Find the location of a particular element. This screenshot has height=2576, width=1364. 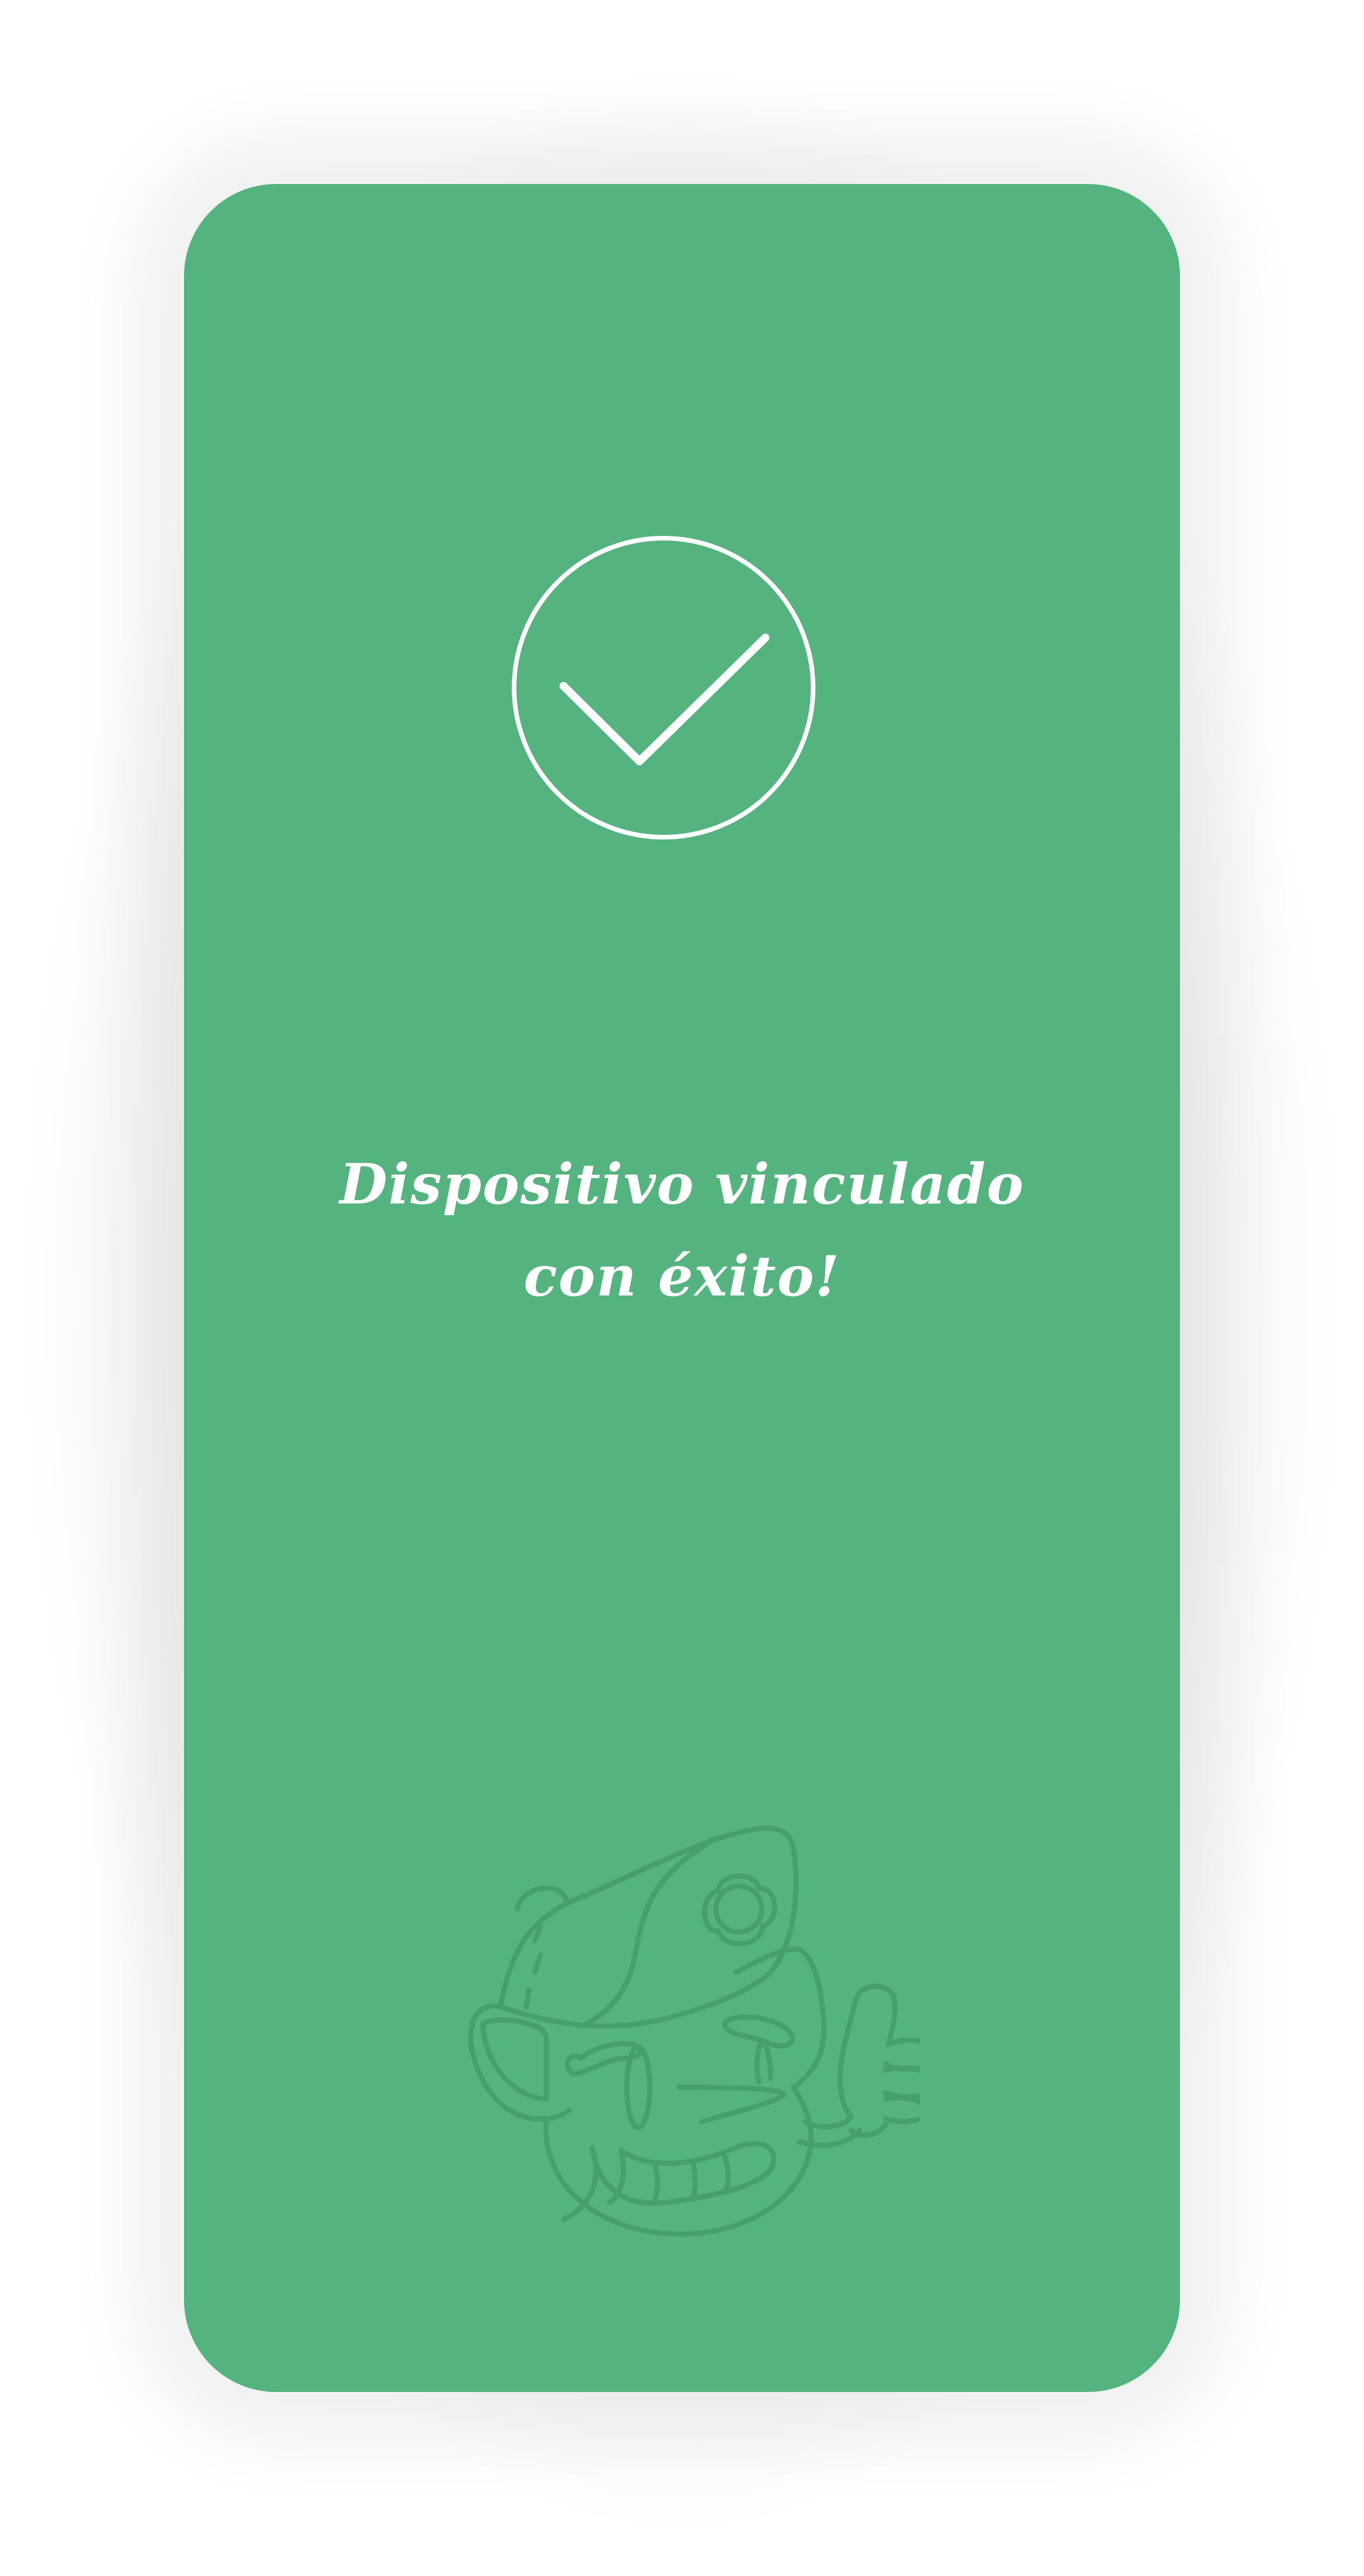

success-message-line-2: con éxito! is located at coordinates (682, 1276).